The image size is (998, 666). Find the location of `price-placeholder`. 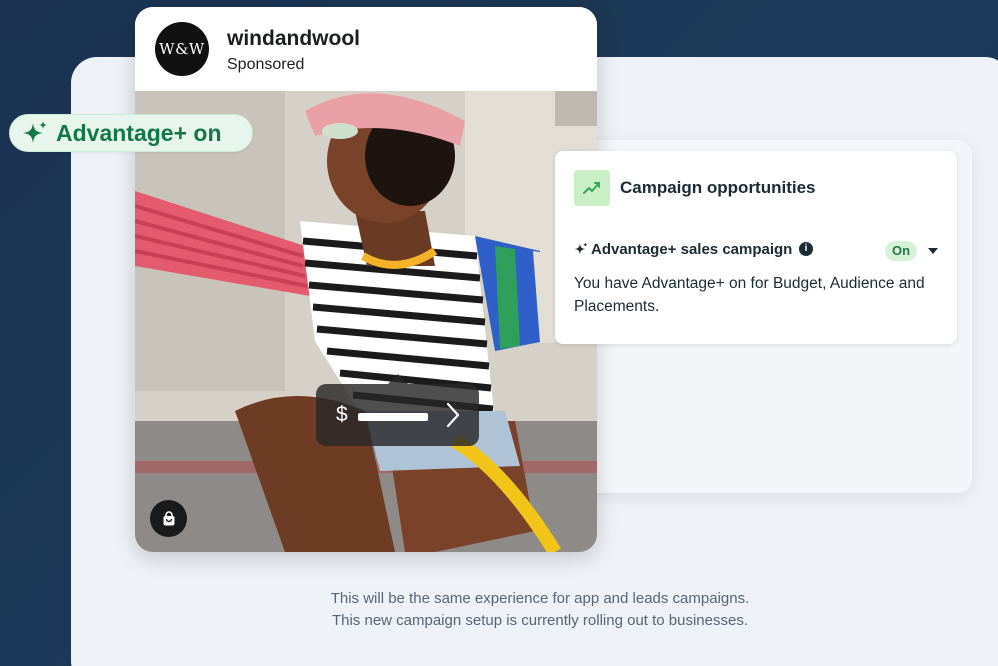

price-placeholder is located at coordinates (393, 417).